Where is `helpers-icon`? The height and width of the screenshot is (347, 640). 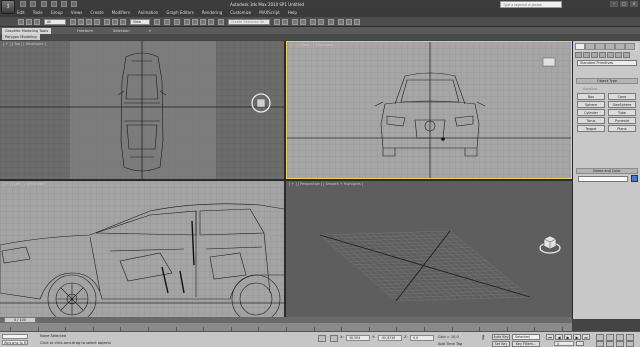
helpers-icon is located at coordinates (610, 55).